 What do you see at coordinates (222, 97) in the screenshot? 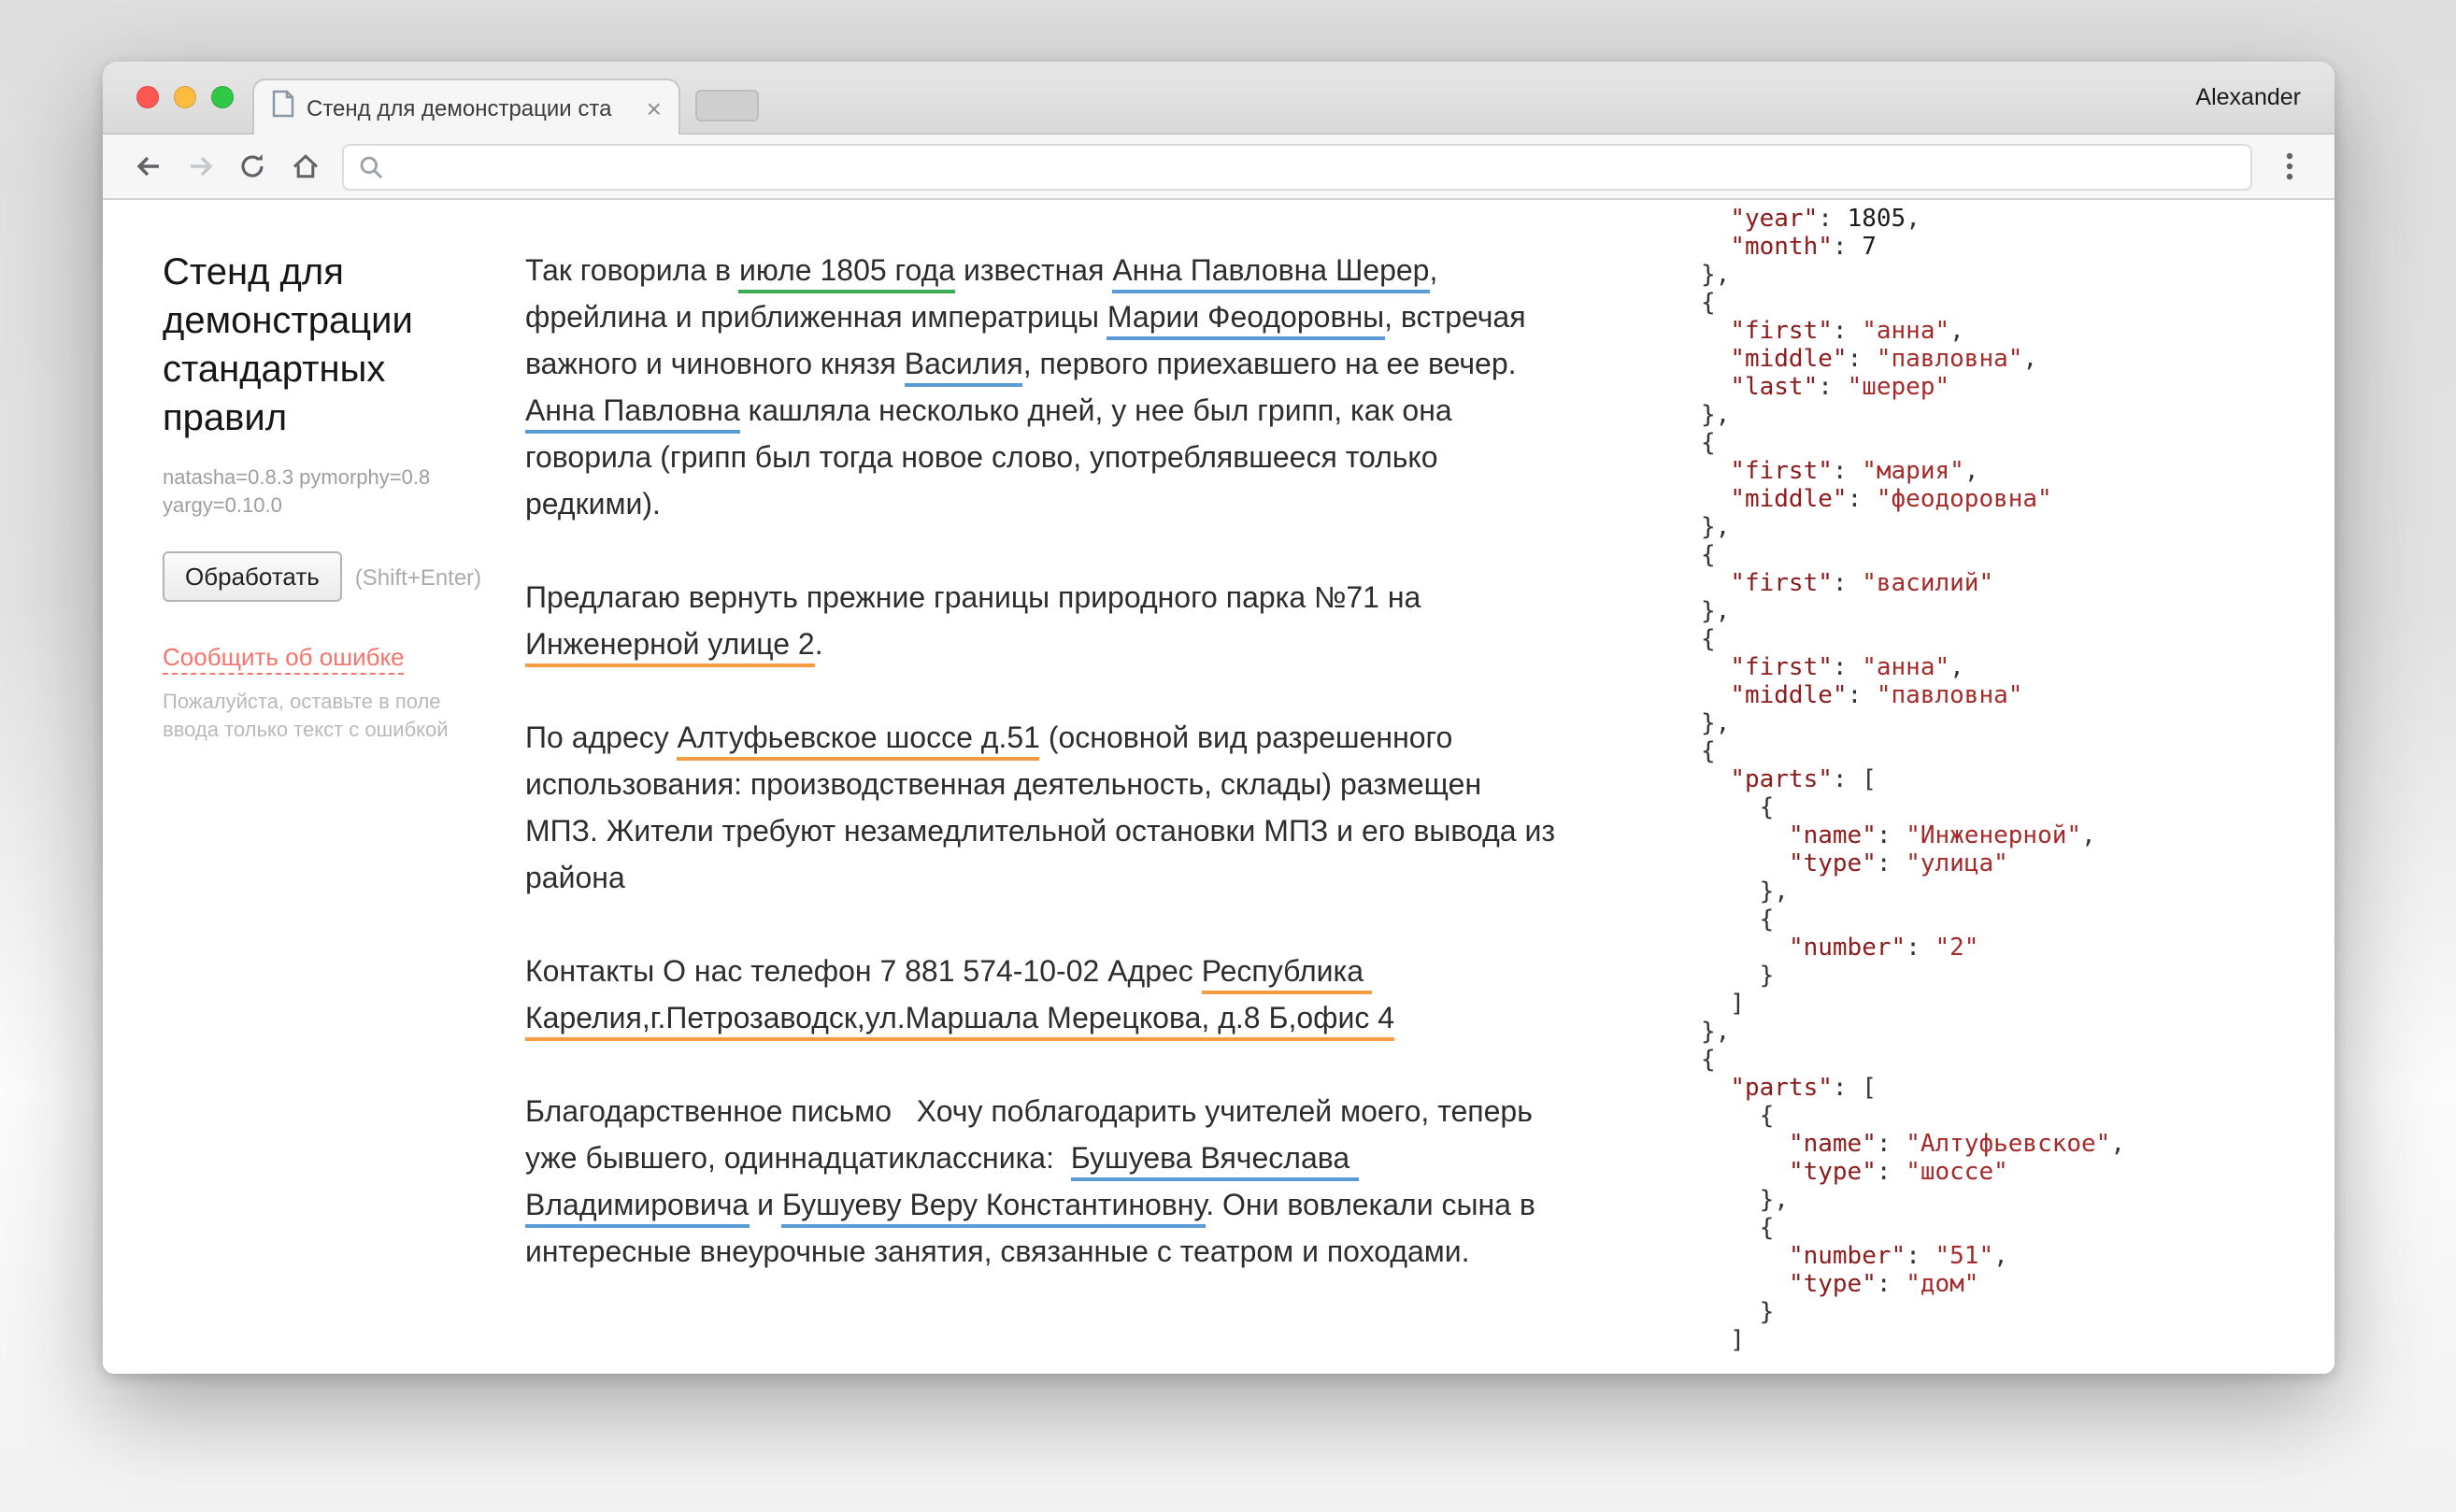
I see `zoom-window-button` at bounding box center [222, 97].